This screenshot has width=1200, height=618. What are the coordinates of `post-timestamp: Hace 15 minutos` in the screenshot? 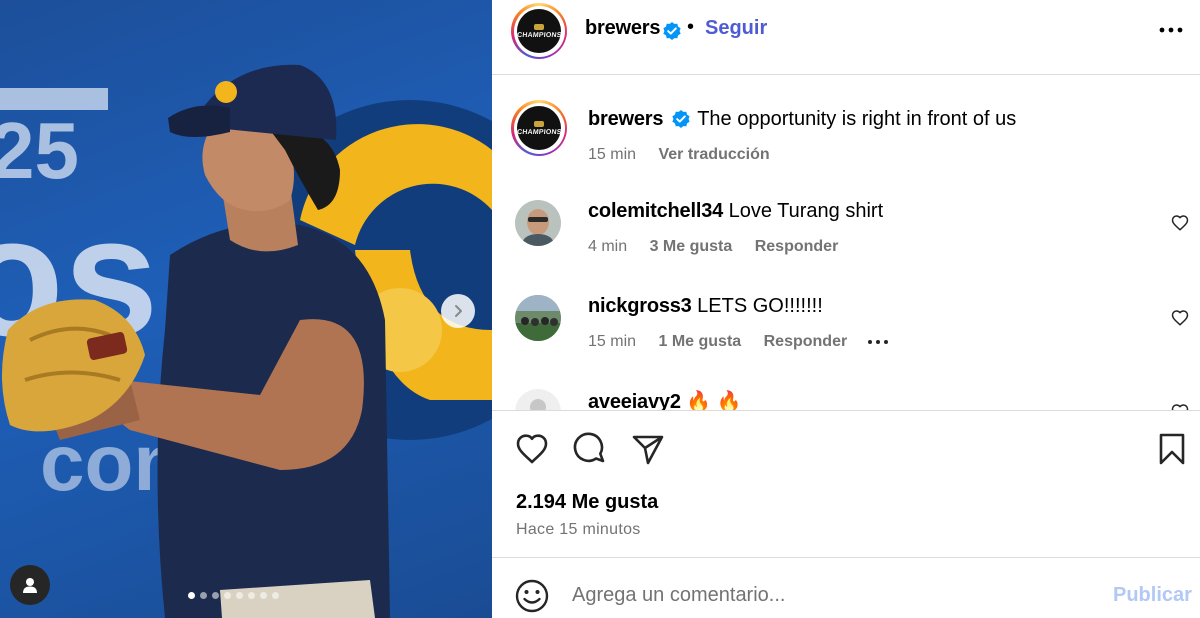 It's located at (578, 529).